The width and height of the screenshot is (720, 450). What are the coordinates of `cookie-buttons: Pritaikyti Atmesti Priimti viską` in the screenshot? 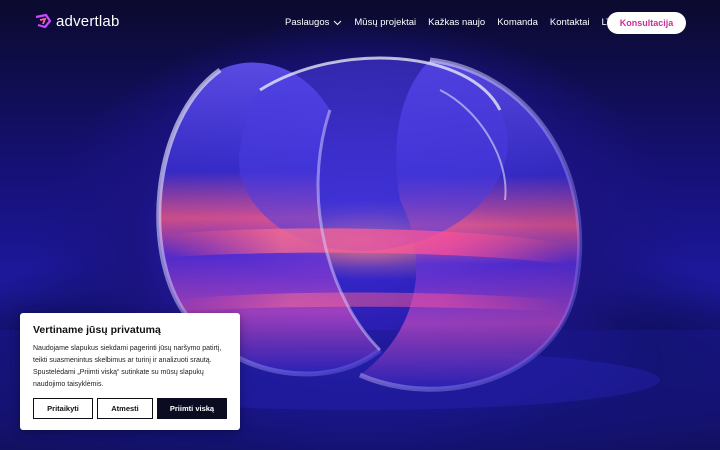 It's located at (130, 408).